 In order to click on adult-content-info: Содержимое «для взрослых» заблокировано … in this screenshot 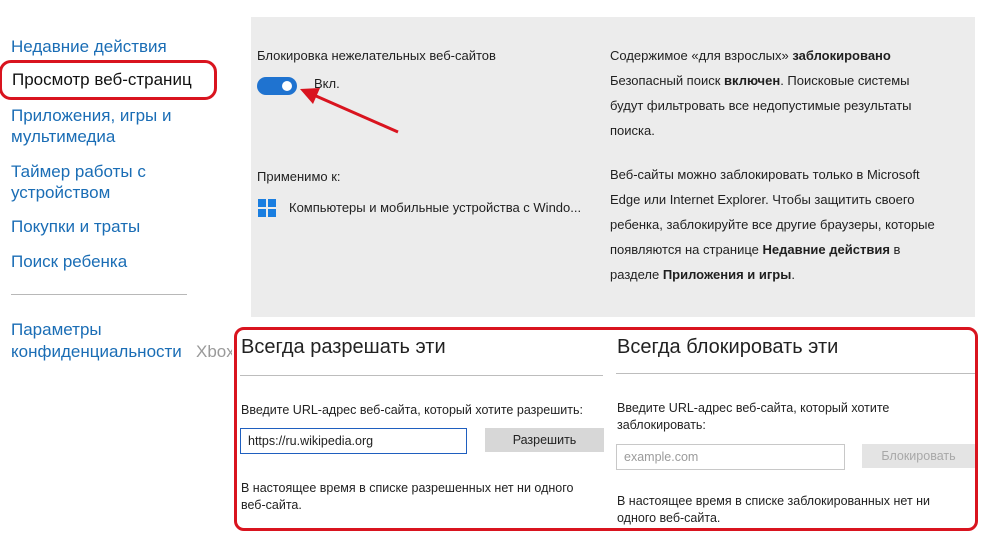, I will do `click(790, 93)`.